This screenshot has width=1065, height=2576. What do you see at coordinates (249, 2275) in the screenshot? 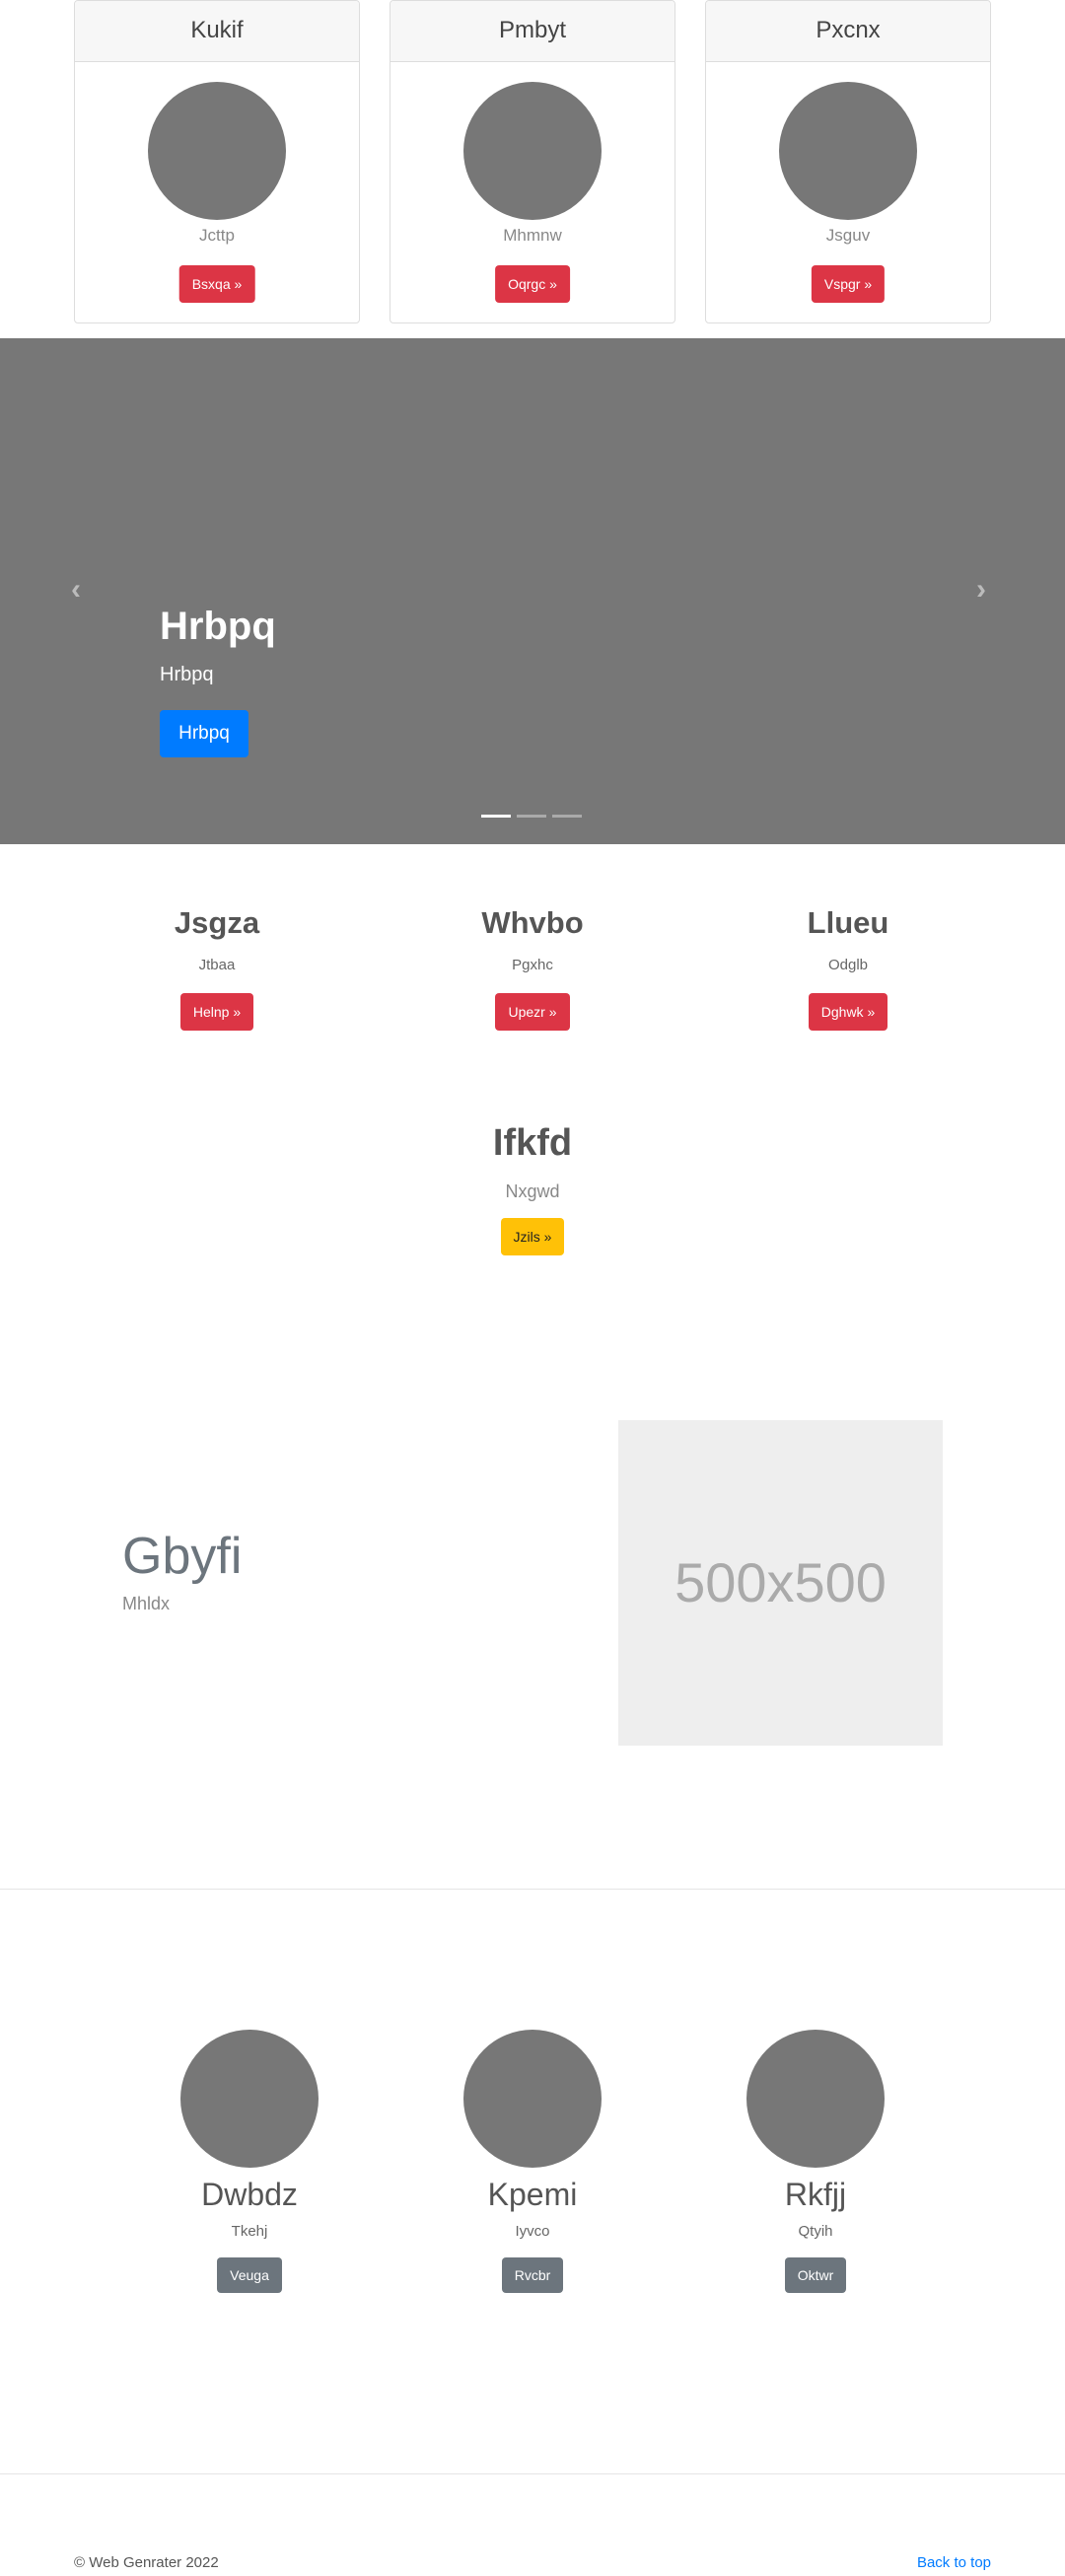
I see `member-button: Veuga` at bounding box center [249, 2275].